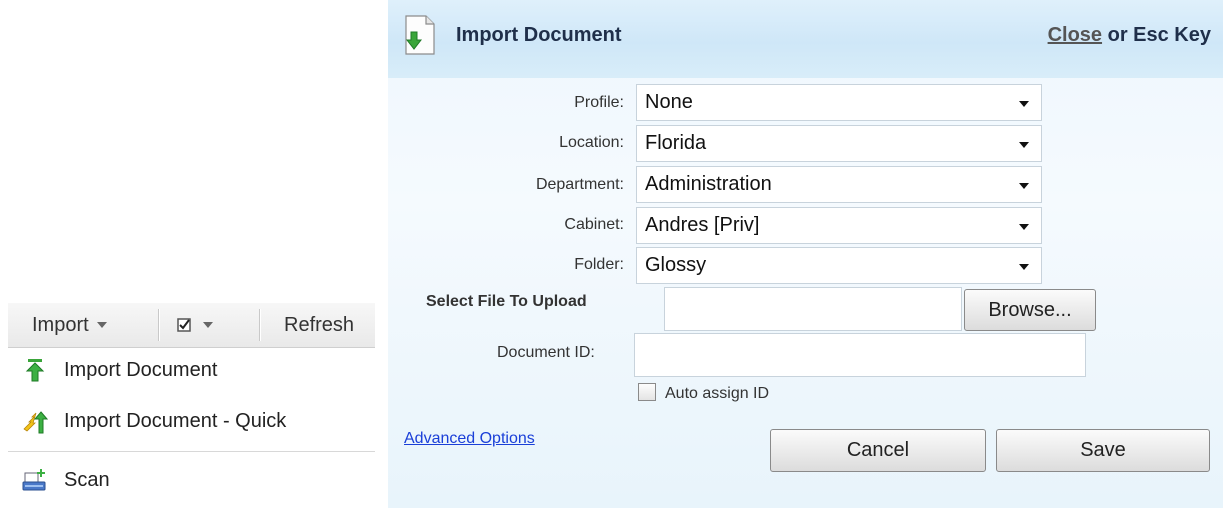 The width and height of the screenshot is (1223, 508). I want to click on department-label: Department:, so click(579, 184).